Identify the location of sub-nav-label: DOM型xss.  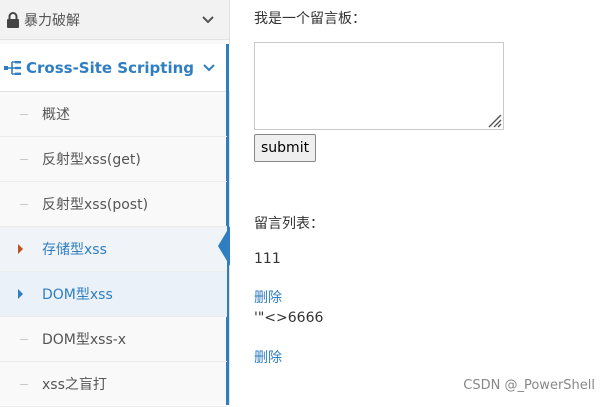
(77, 295).